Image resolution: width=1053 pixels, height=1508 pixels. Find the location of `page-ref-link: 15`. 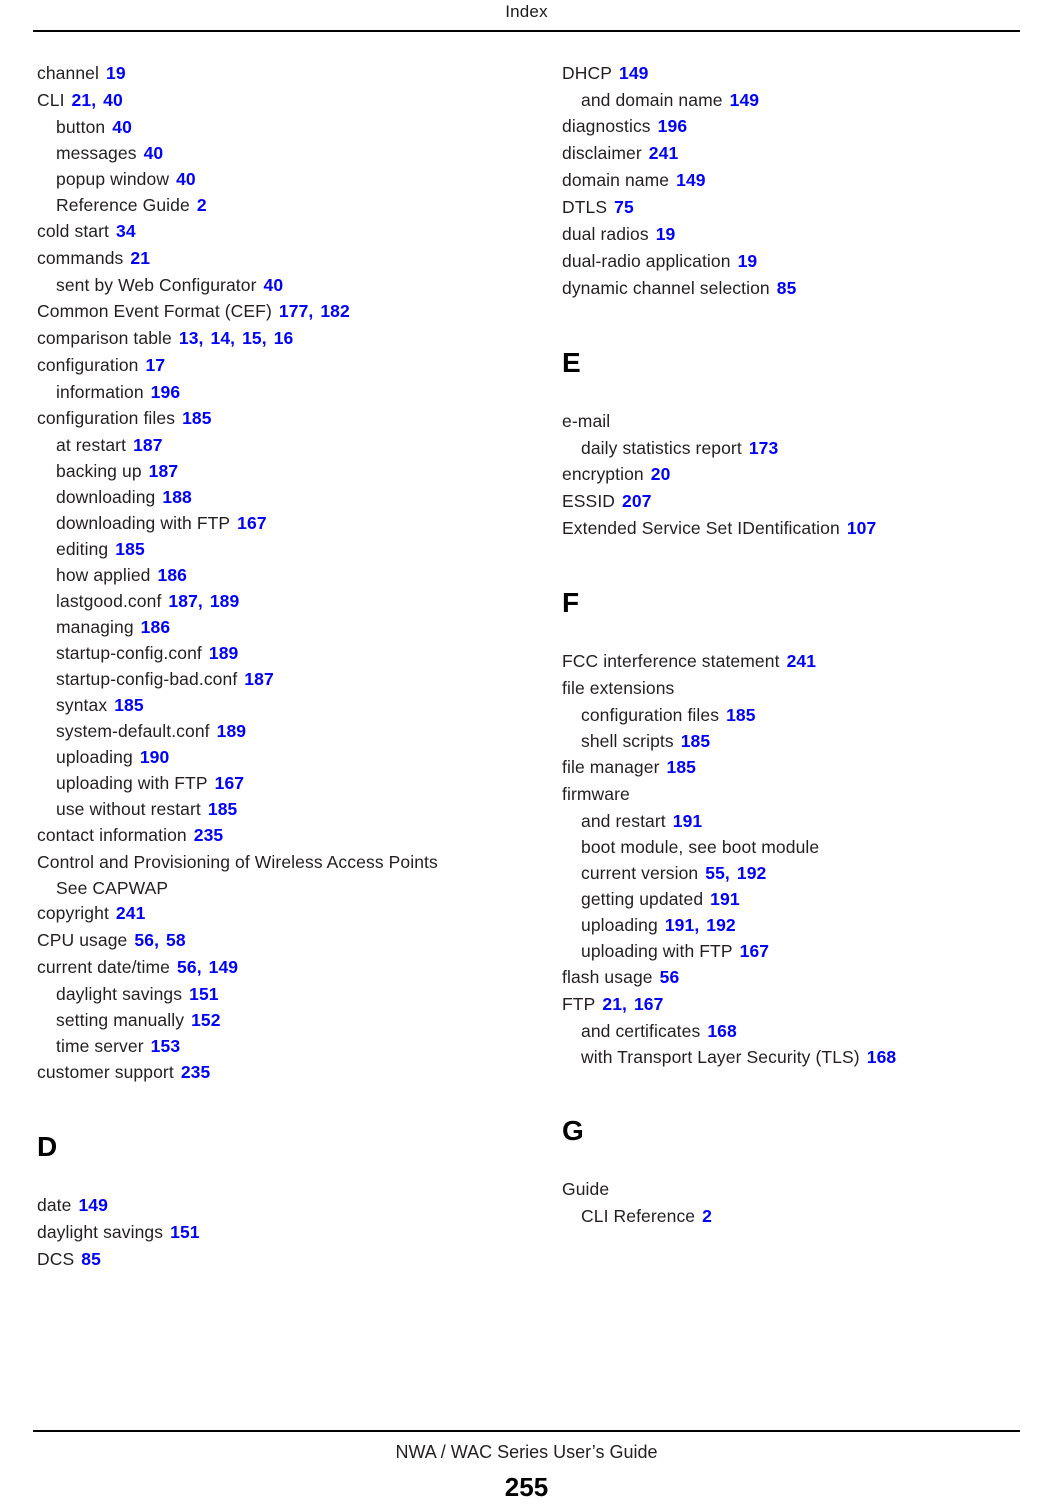

page-ref-link: 15 is located at coordinates (252, 338).